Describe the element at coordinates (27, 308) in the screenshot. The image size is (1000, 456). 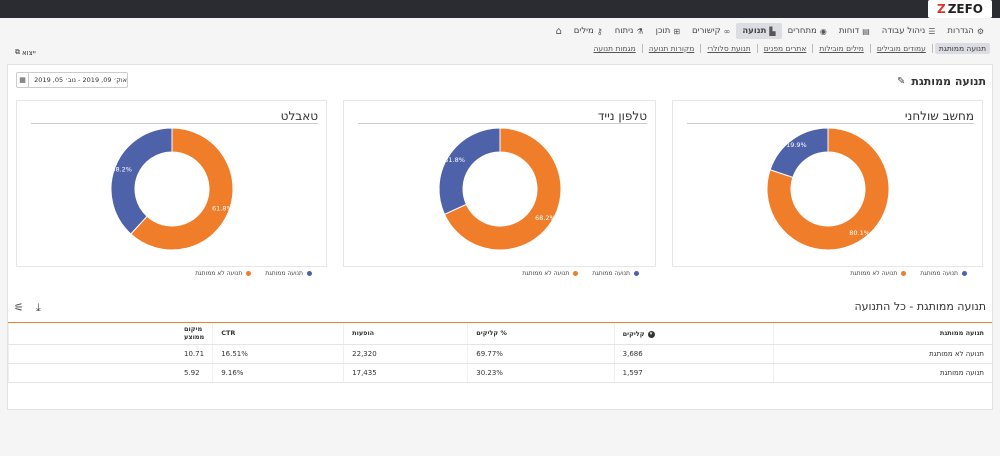
I see `table-tools: ⚟ ⤓` at that location.